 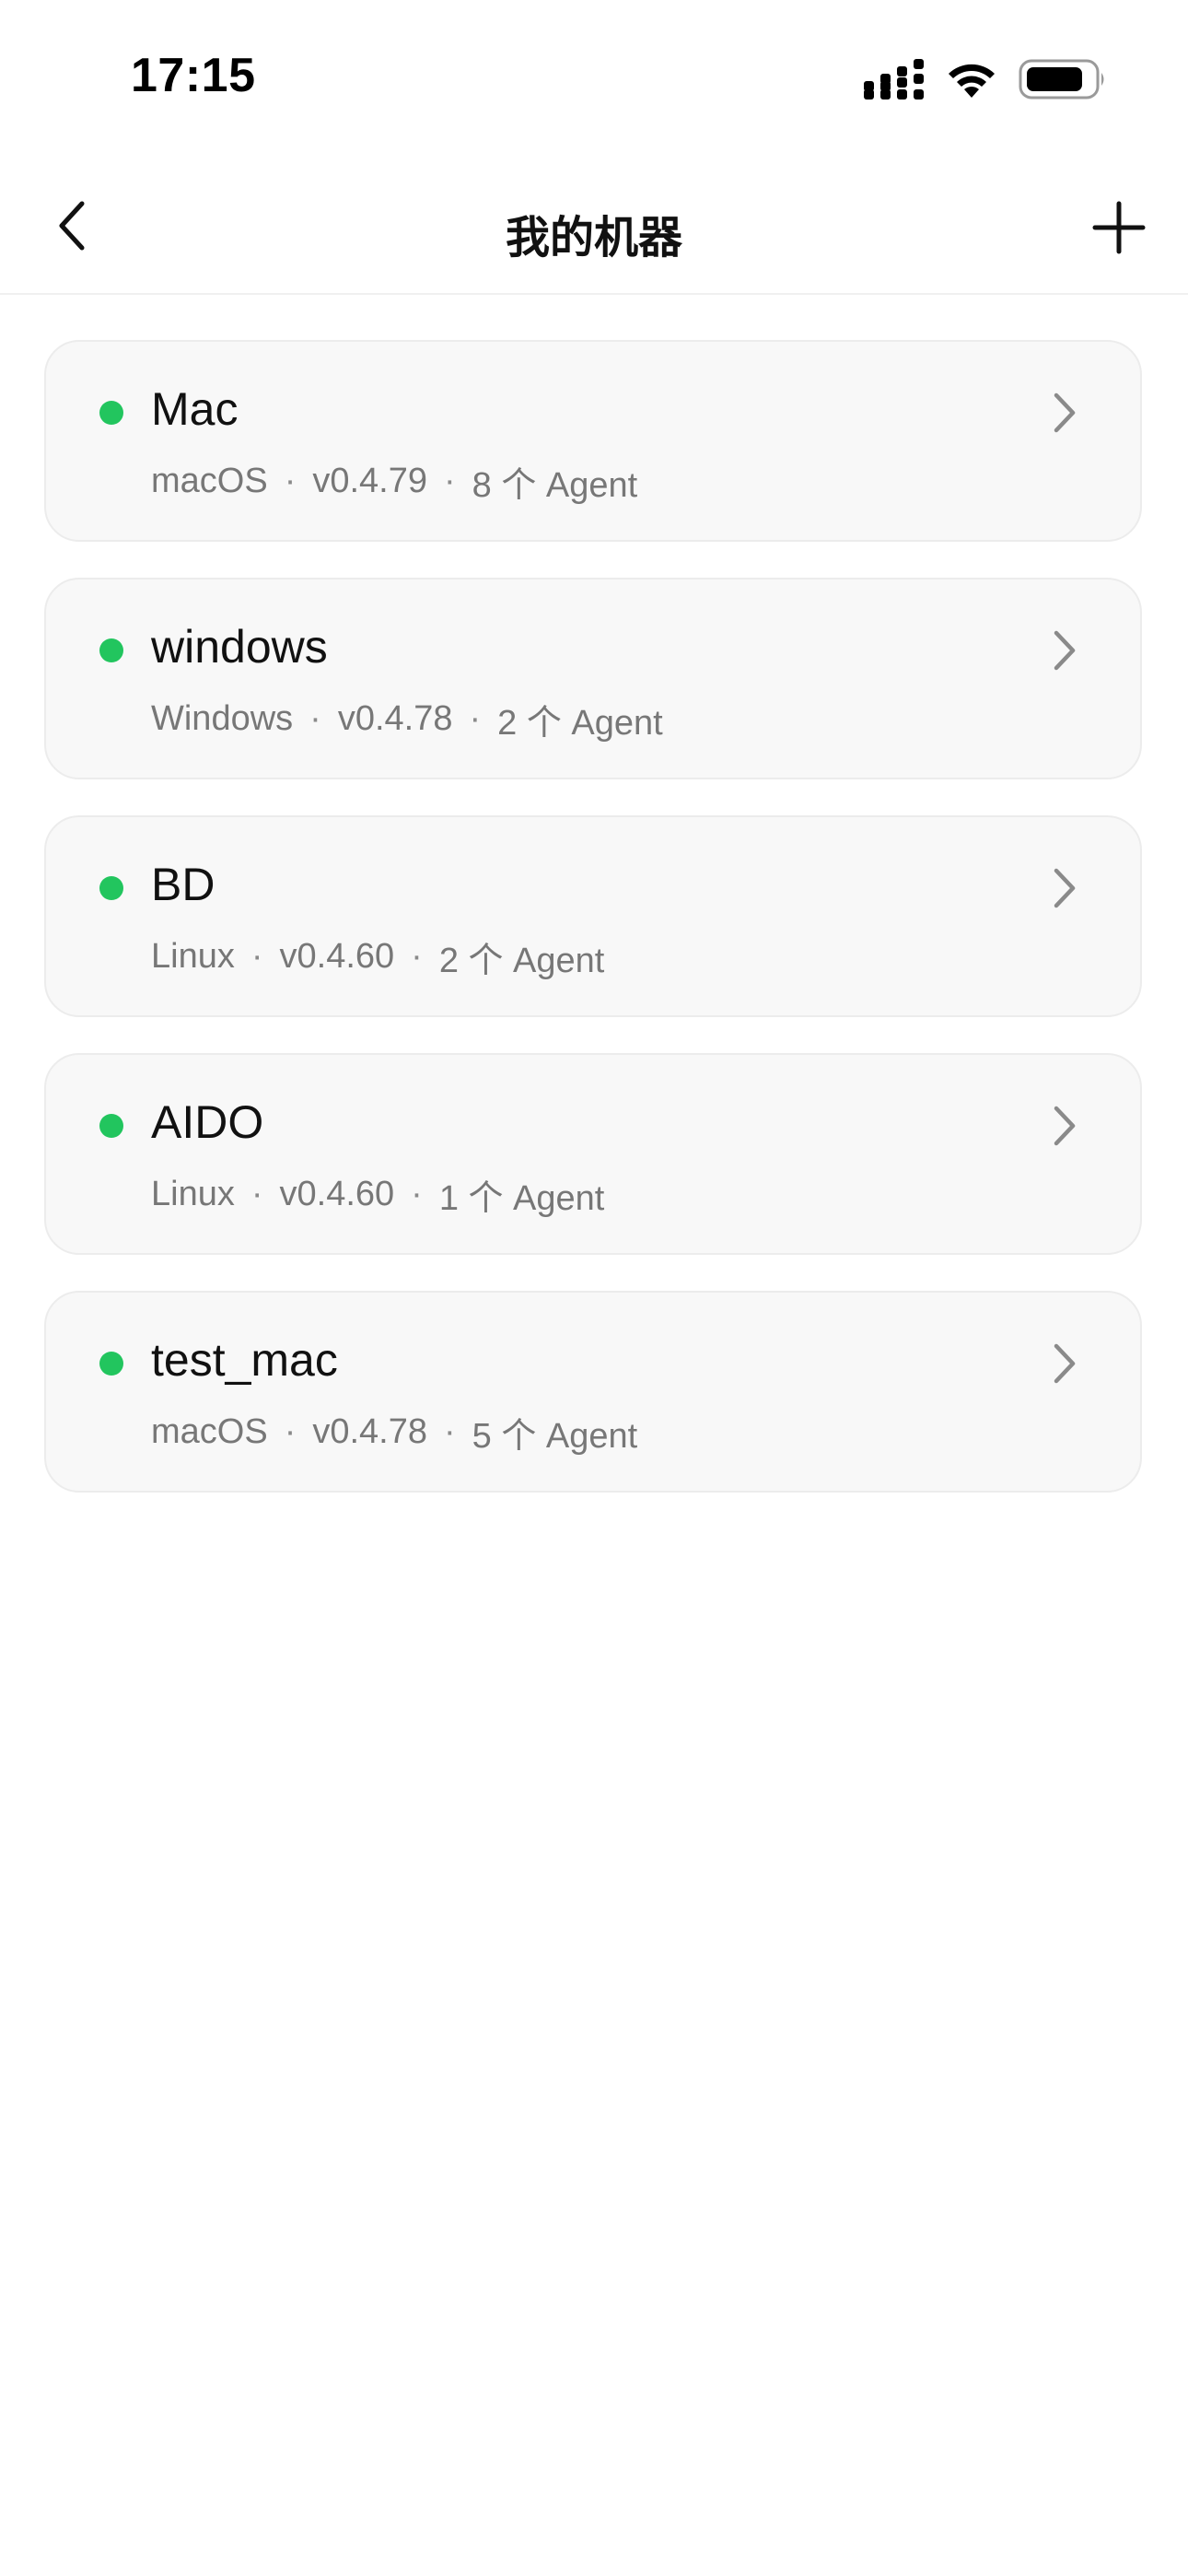 I want to click on cellular-signal-icon, so click(x=894, y=79).